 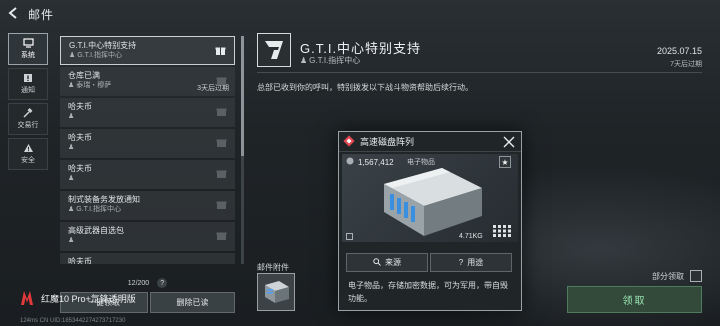 I want to click on nav-label: 安全, so click(x=28, y=160).